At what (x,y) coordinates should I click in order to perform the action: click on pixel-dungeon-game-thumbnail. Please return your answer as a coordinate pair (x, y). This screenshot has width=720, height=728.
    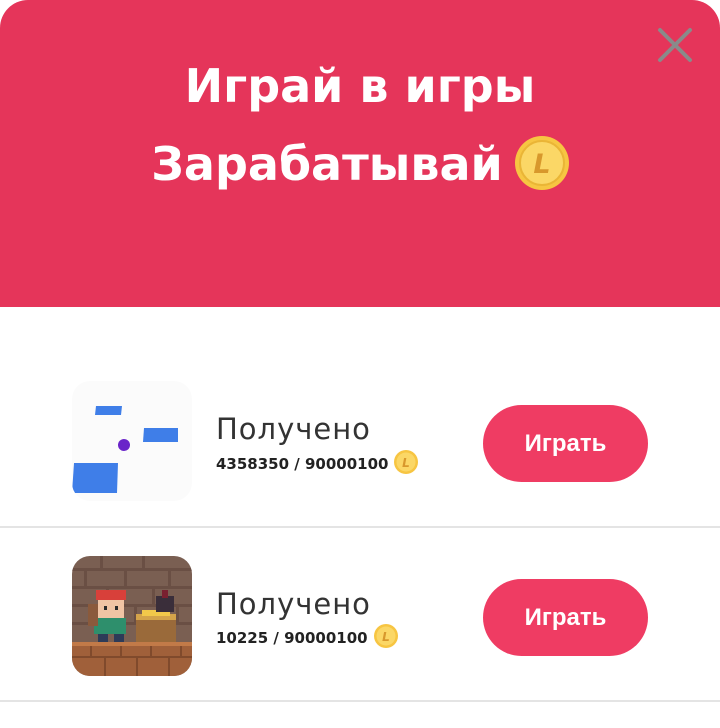
    Looking at the image, I should click on (132, 616).